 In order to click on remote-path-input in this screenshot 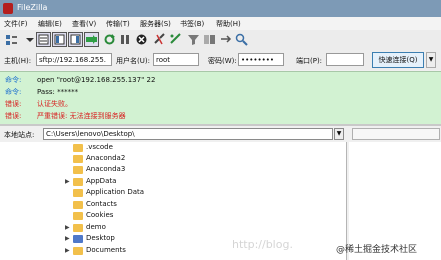, I will do `click(396, 134)`.